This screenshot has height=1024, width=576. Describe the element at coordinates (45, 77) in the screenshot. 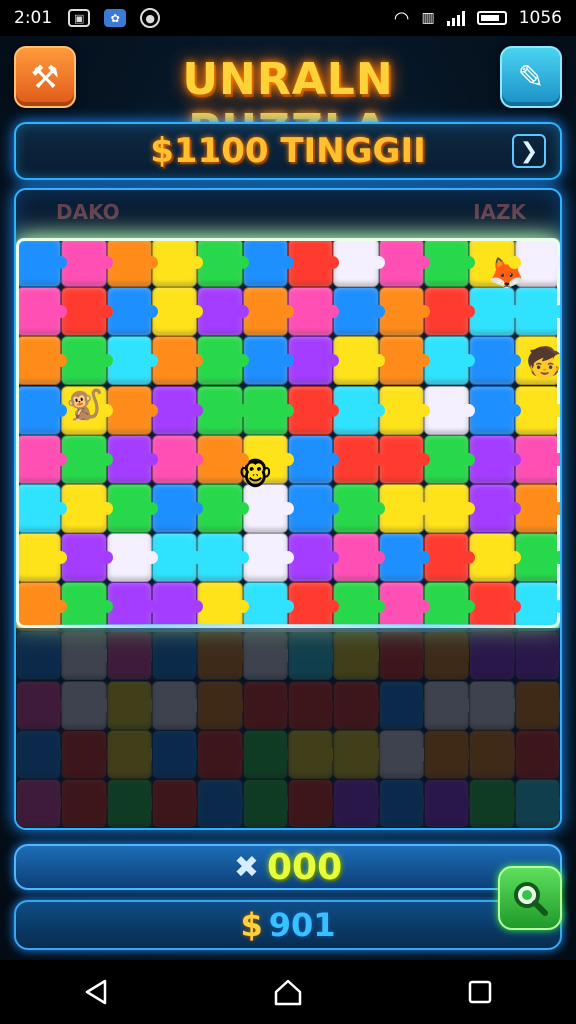

I see `hammer-button: ⚒` at that location.